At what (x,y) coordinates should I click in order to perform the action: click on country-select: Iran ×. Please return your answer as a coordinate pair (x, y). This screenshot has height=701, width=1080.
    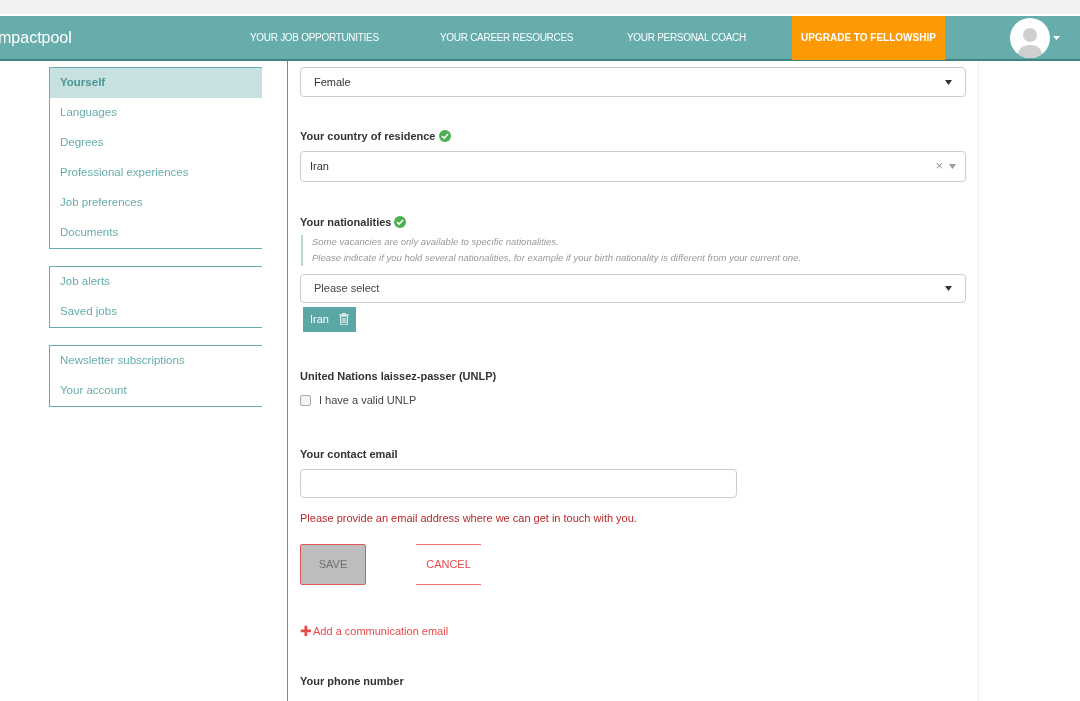
    Looking at the image, I should click on (633, 166).